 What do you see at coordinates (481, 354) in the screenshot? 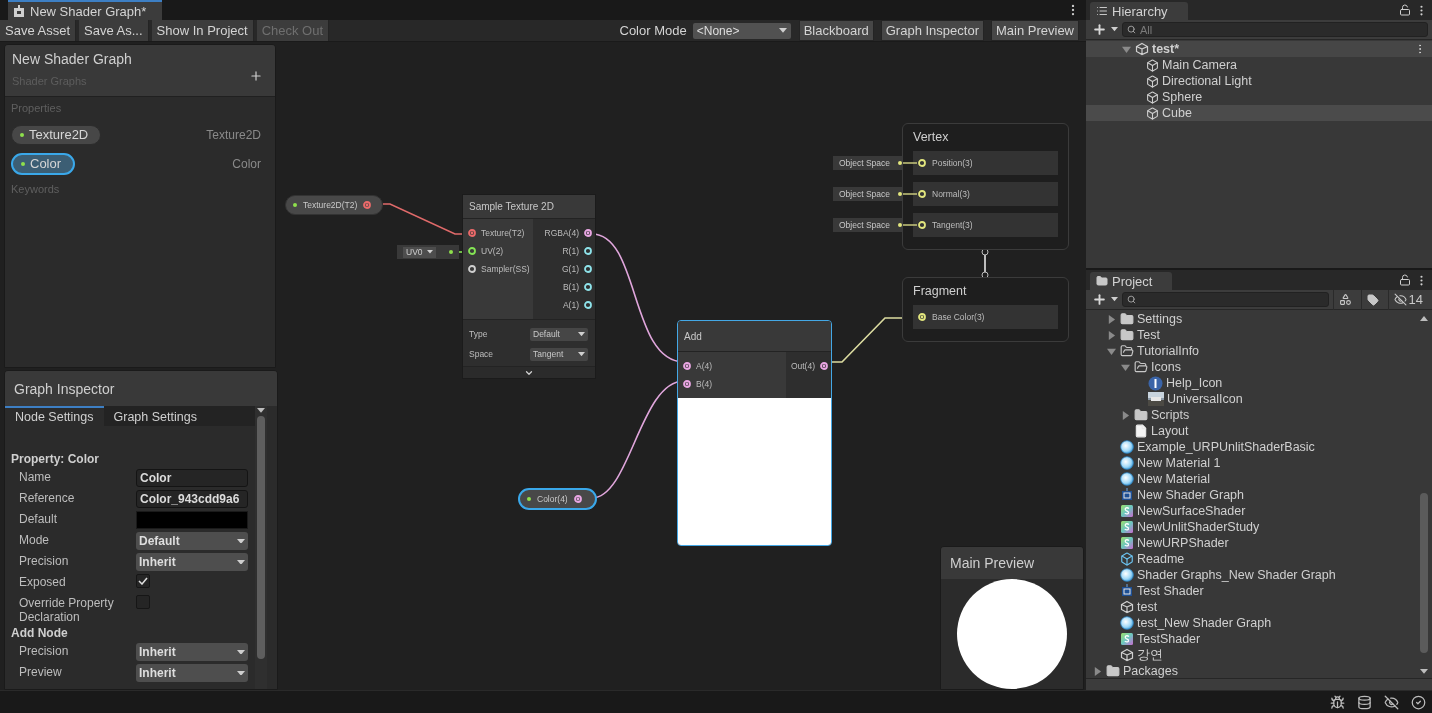
I see `setting-label: Space` at bounding box center [481, 354].